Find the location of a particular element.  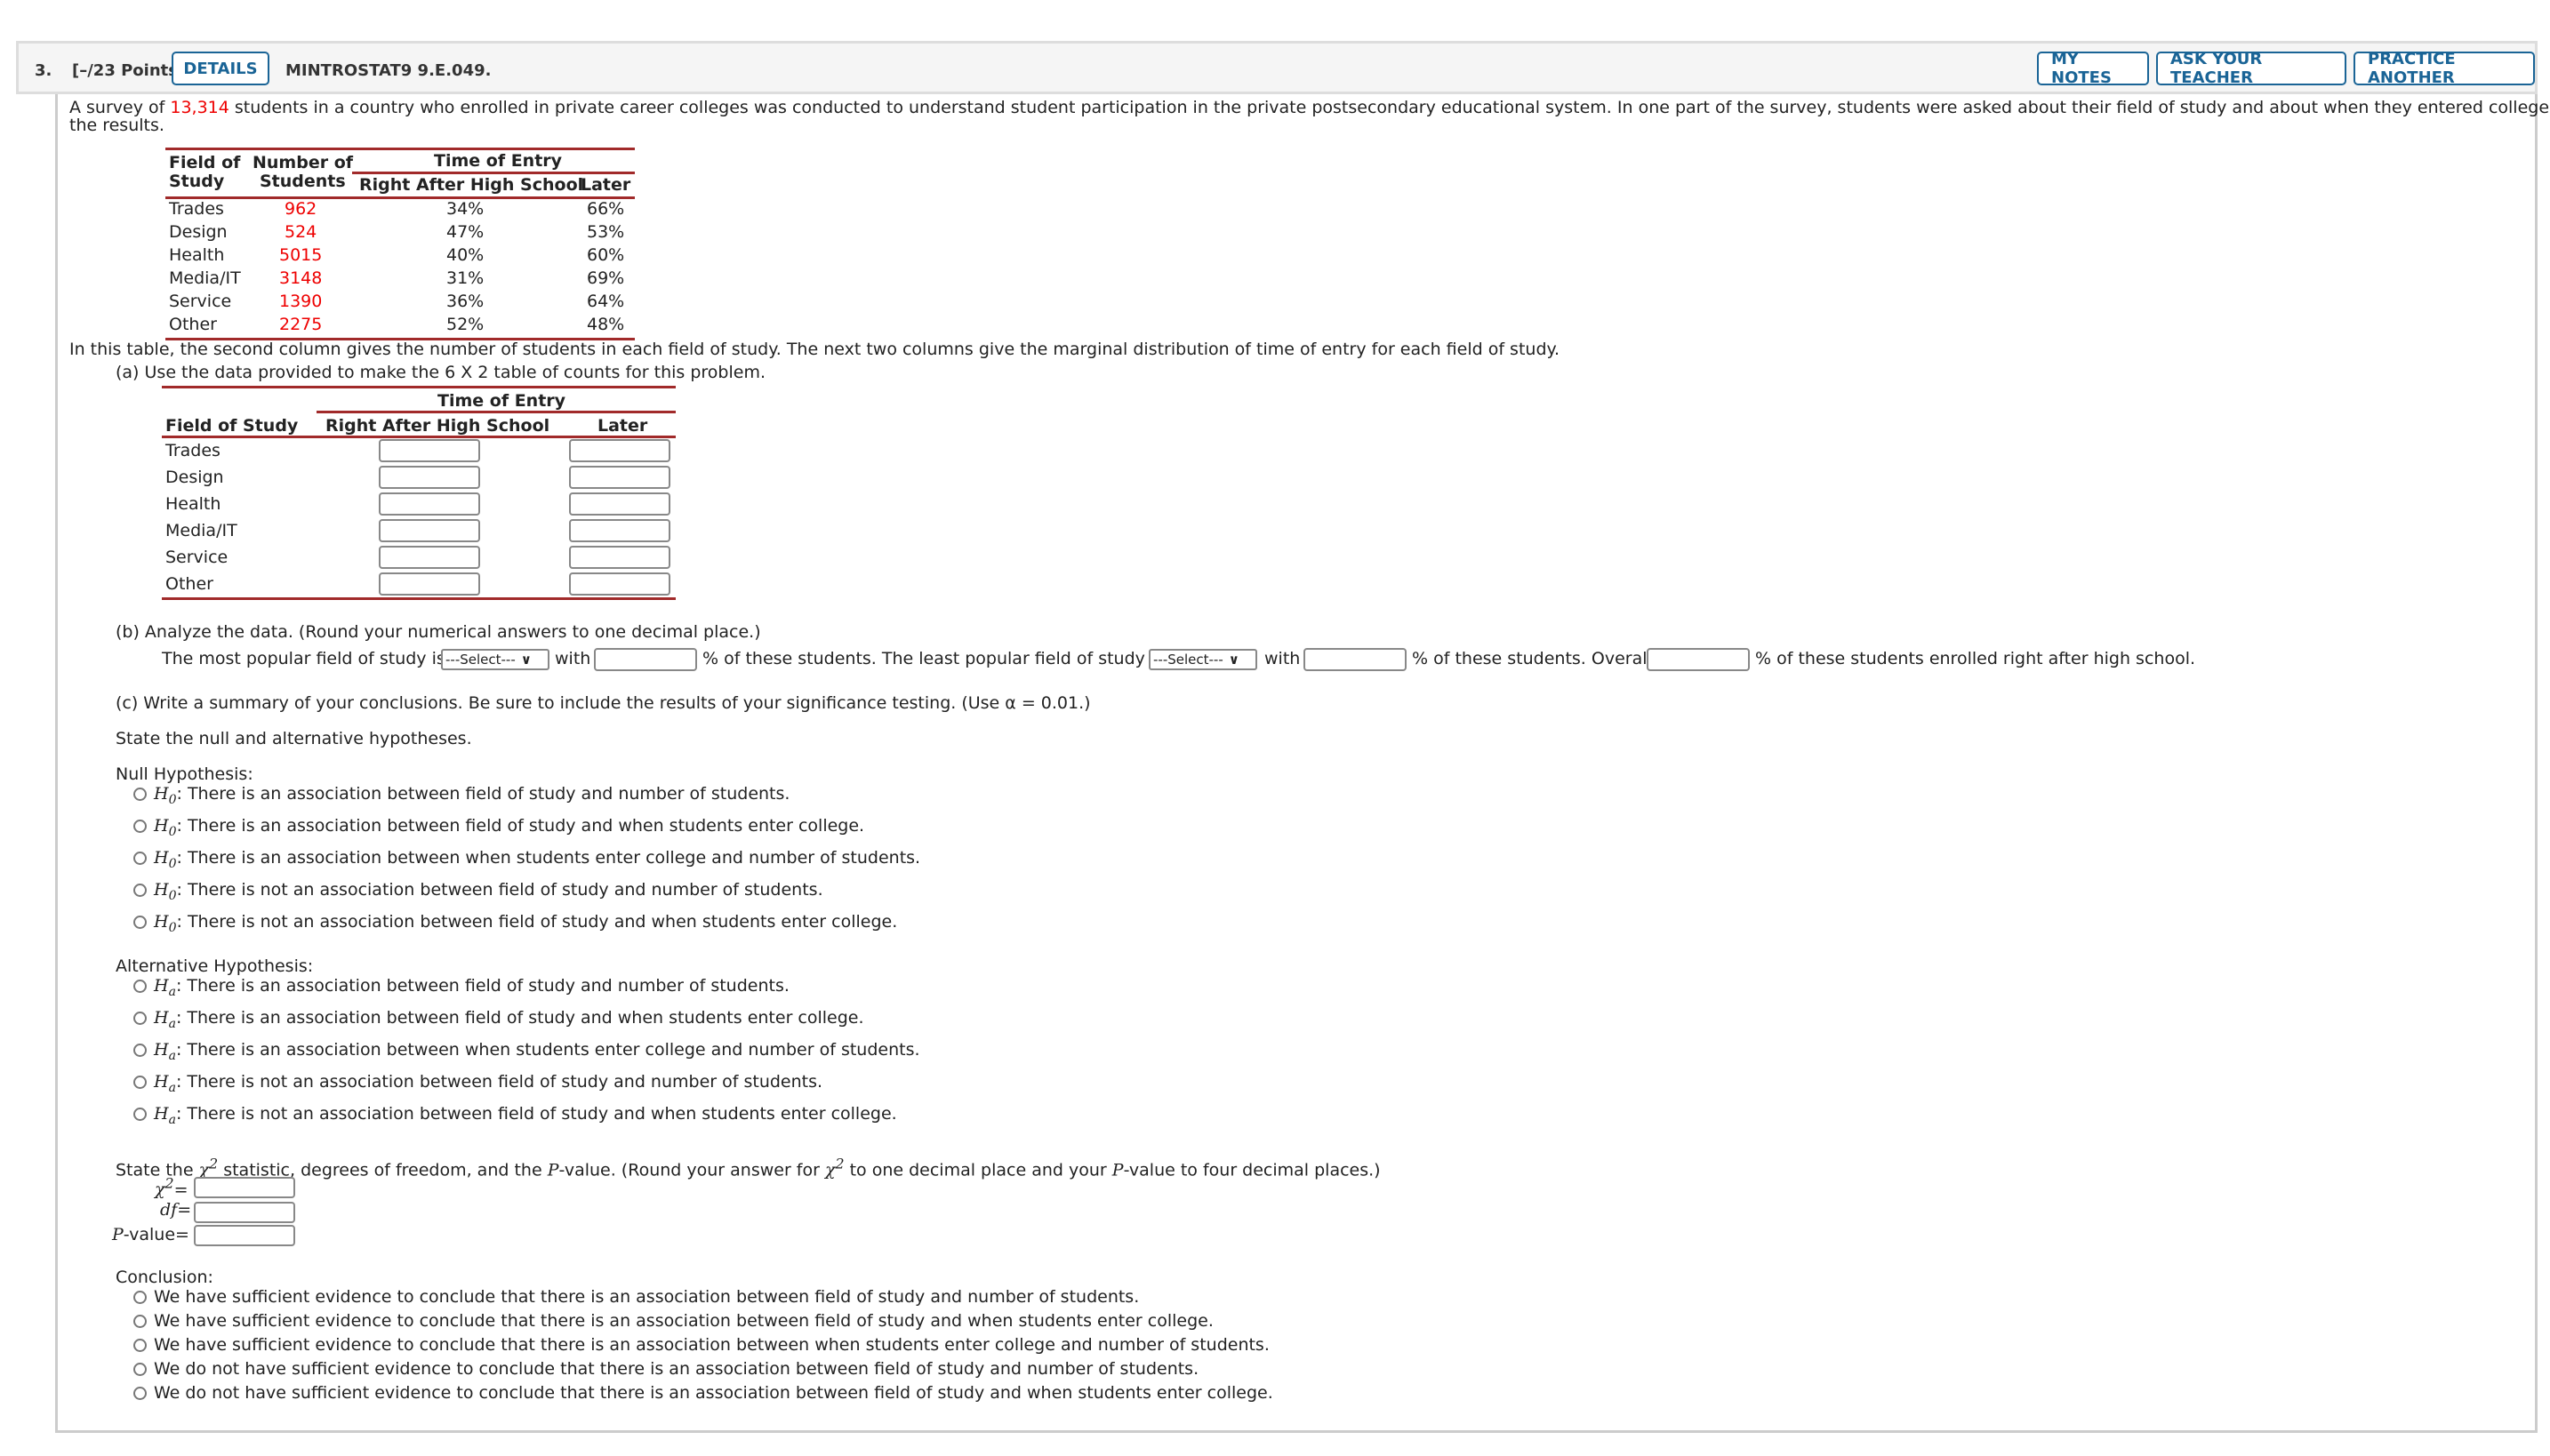

least-popular-select: ---Select--- ∨ is located at coordinates (1203, 659).